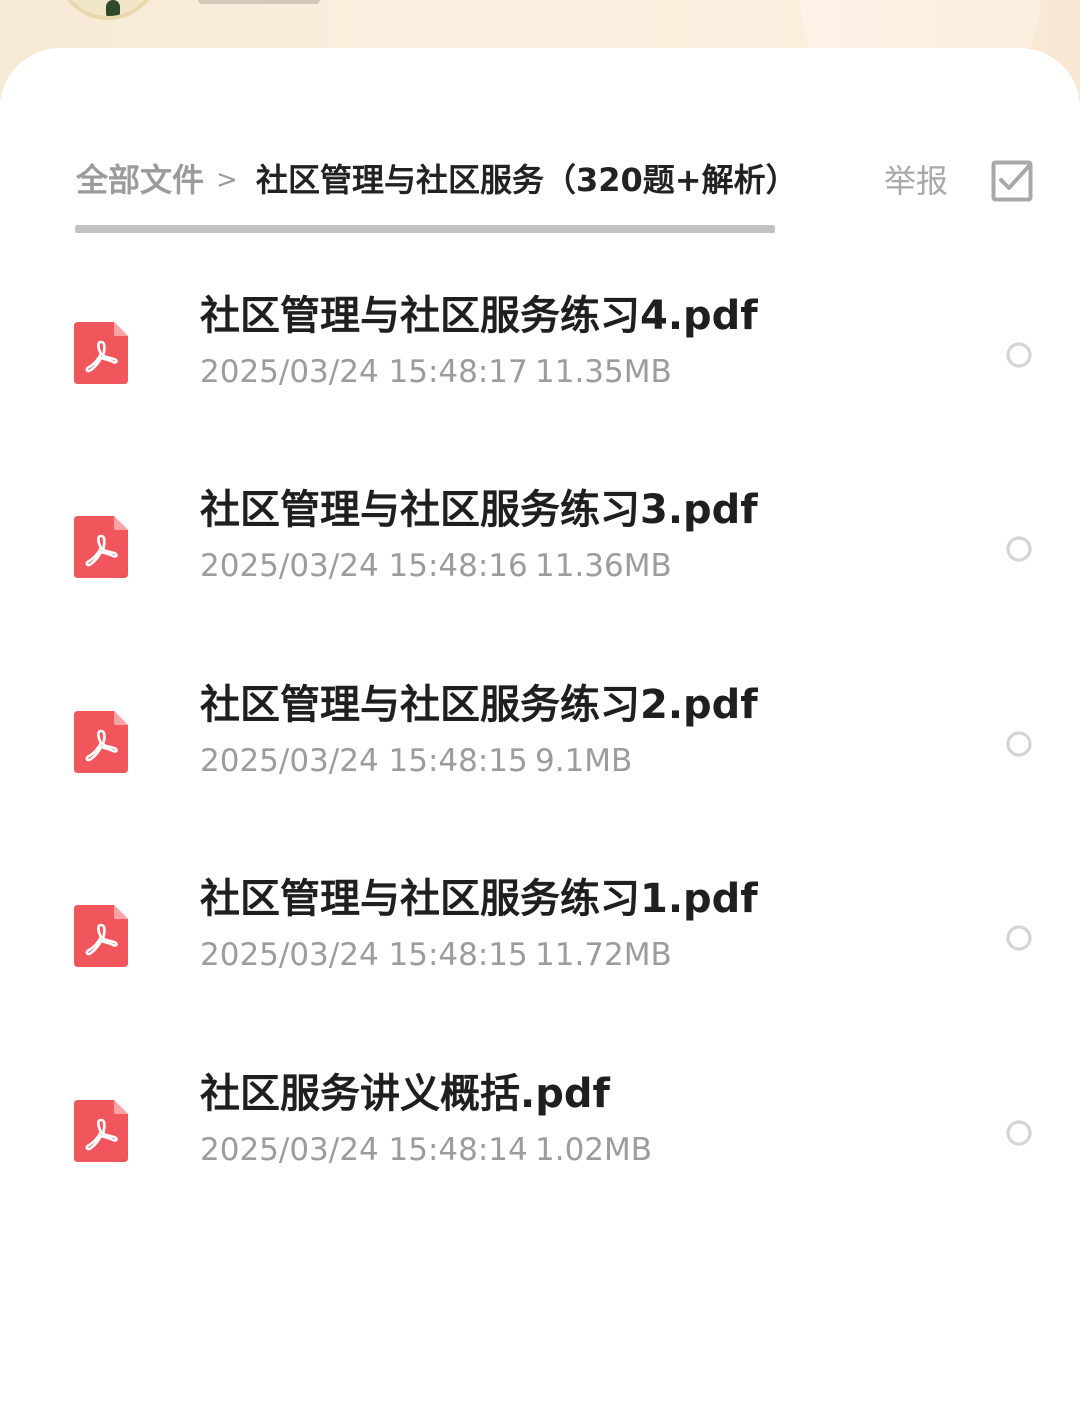  I want to click on file-list-item: 社区服务讲义概括.pdf 2025/03/24 15:48:14 1.02MB, so click(540, 1139).